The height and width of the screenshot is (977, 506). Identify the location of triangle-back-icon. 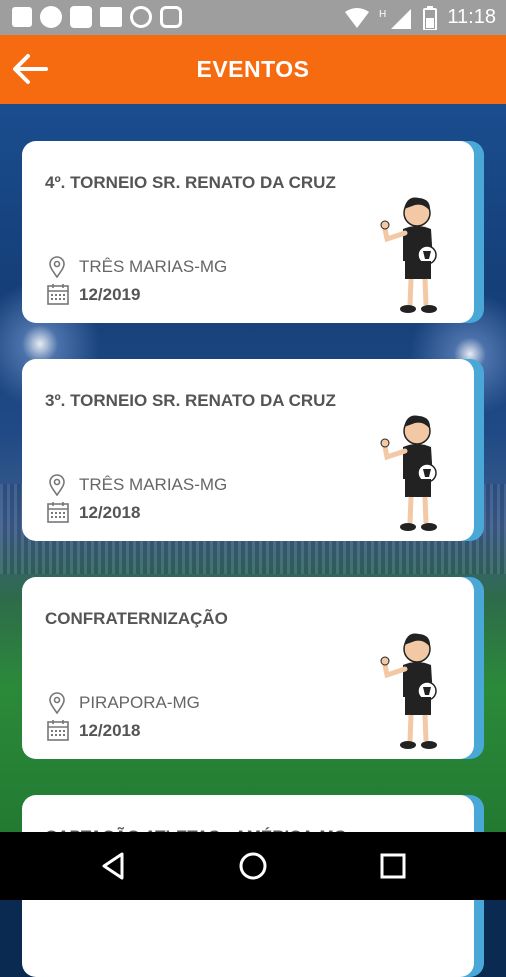
(114, 866).